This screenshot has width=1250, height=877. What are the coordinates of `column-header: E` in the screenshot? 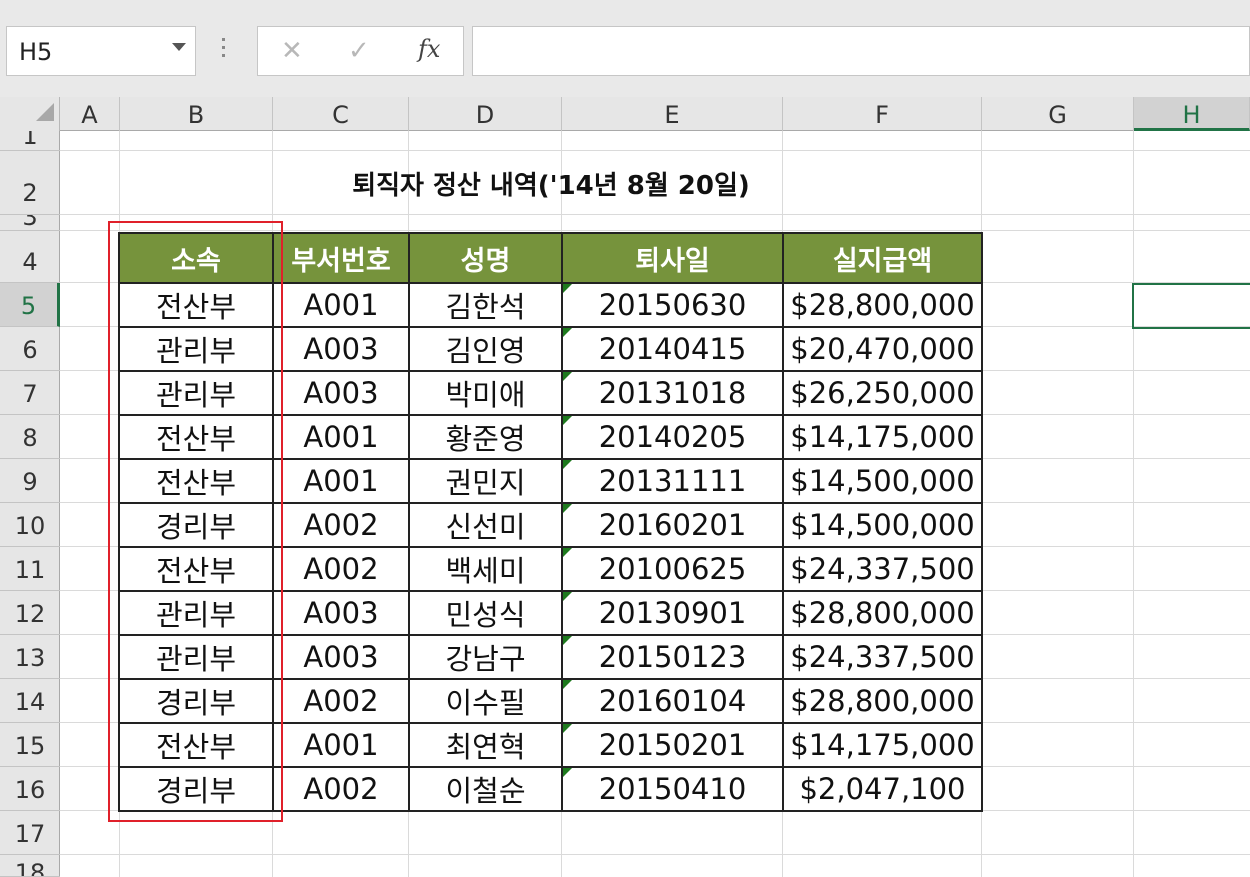 It's located at (672, 114).